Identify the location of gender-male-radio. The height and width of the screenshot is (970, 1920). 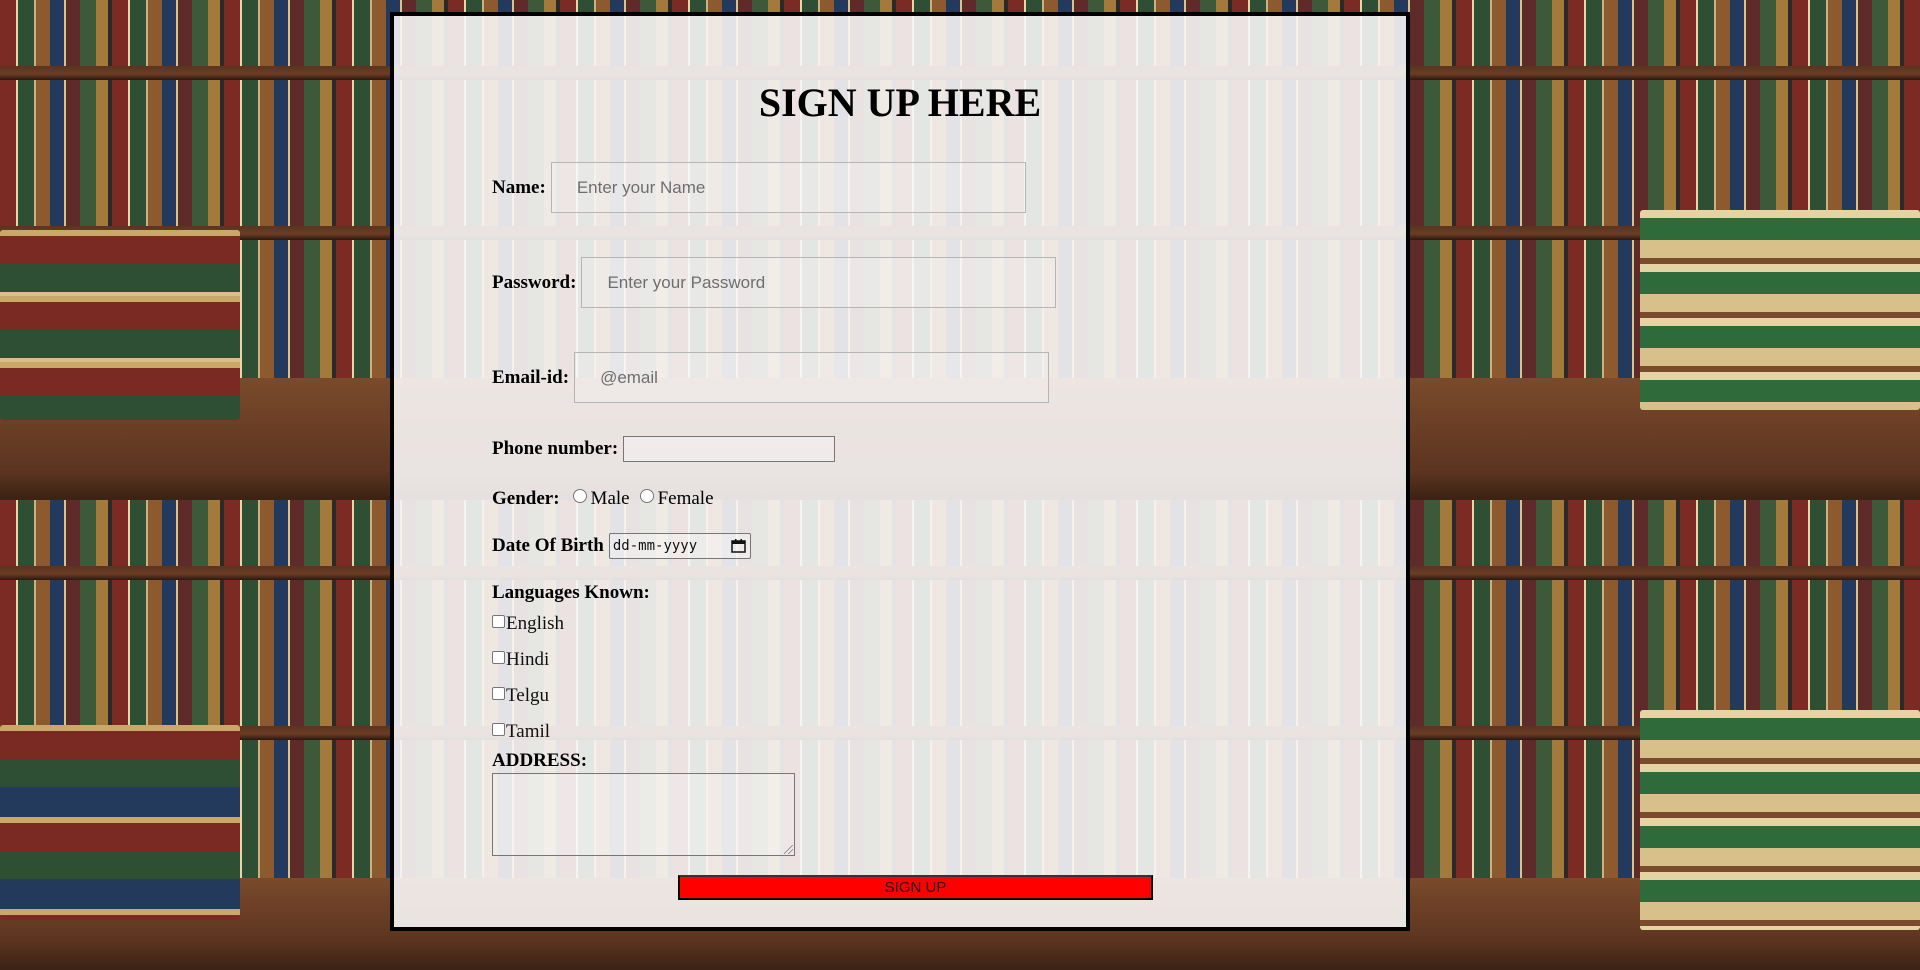
(579, 496).